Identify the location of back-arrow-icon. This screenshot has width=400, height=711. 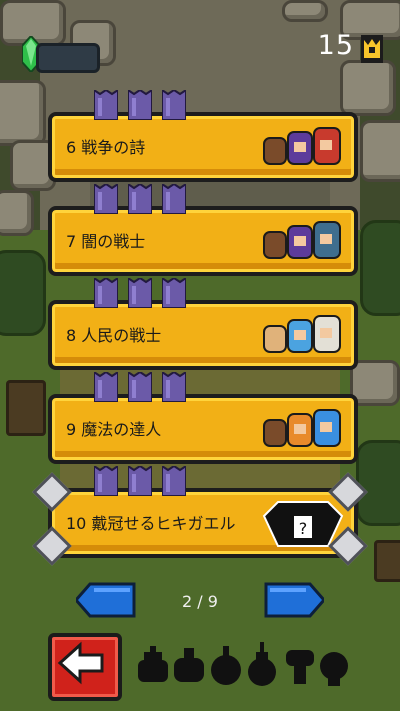
(80, 663).